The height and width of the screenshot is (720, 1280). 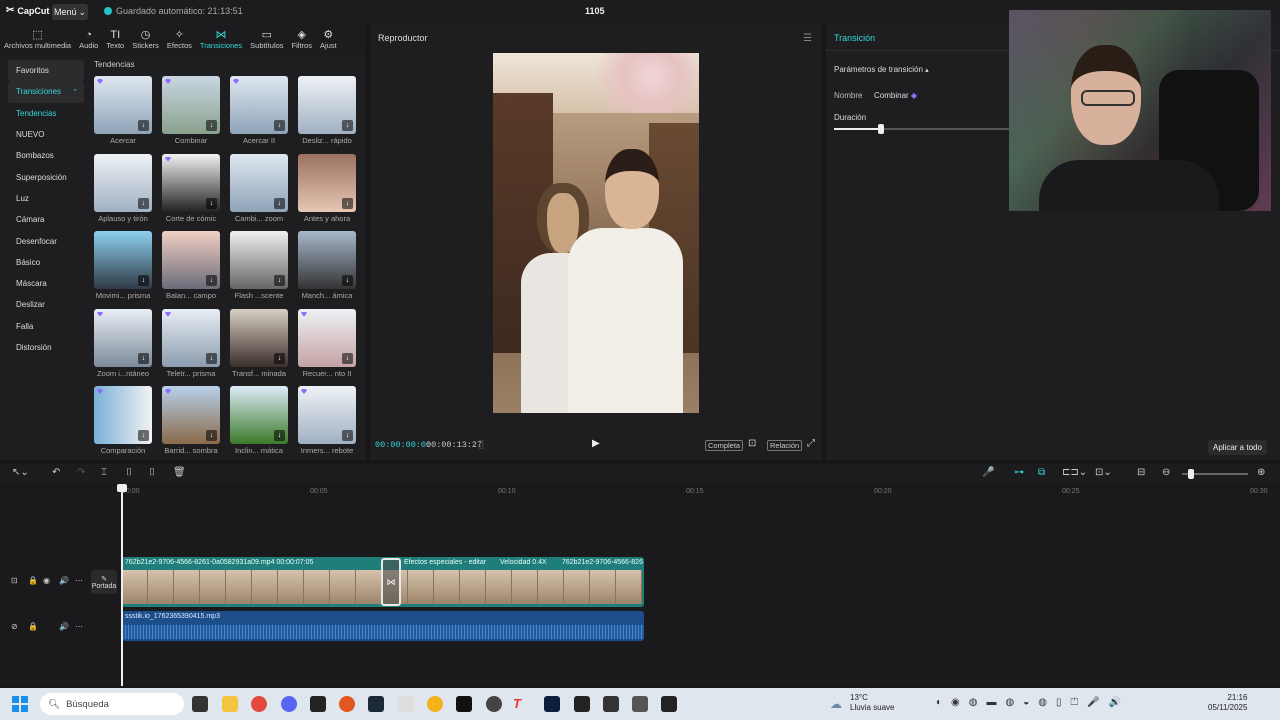 I want to click on category-transiciones: Transiciones ⌃, so click(x=46, y=92).